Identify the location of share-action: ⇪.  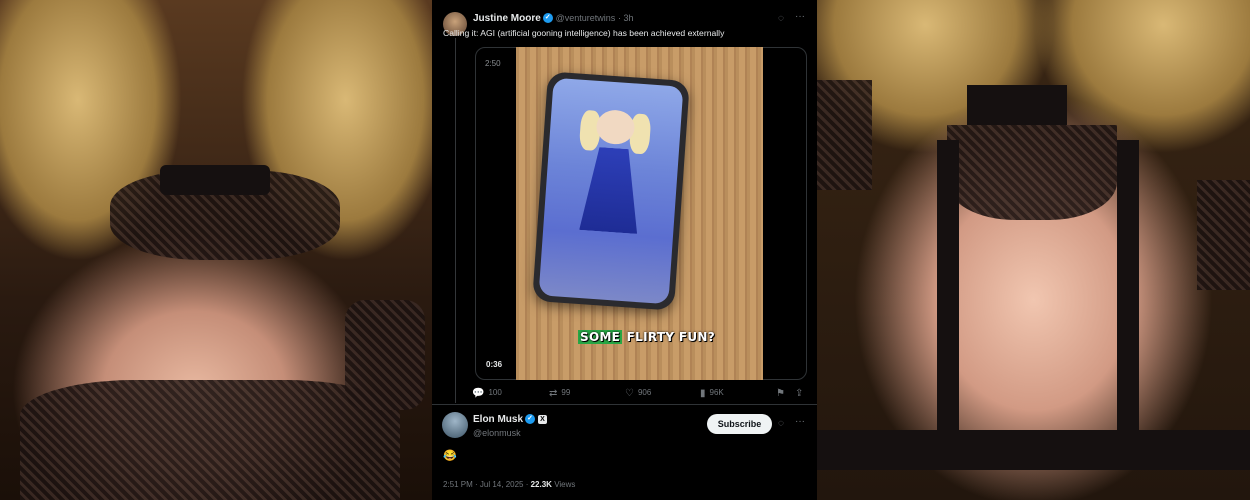
(801, 393).